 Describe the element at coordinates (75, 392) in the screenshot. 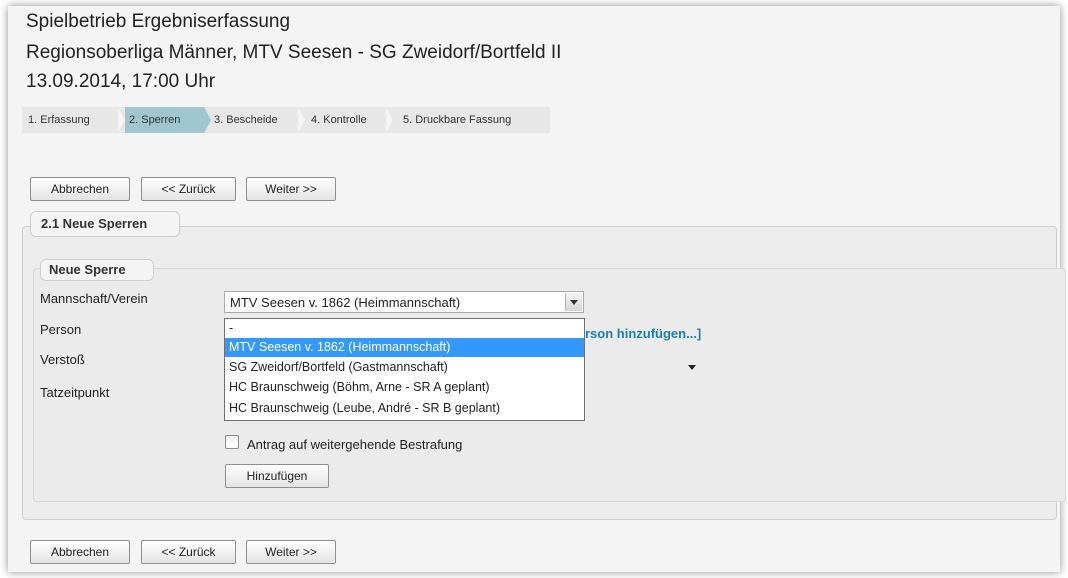

I see `label-tatzeitpunkt: Tatzeitpunkt` at that location.